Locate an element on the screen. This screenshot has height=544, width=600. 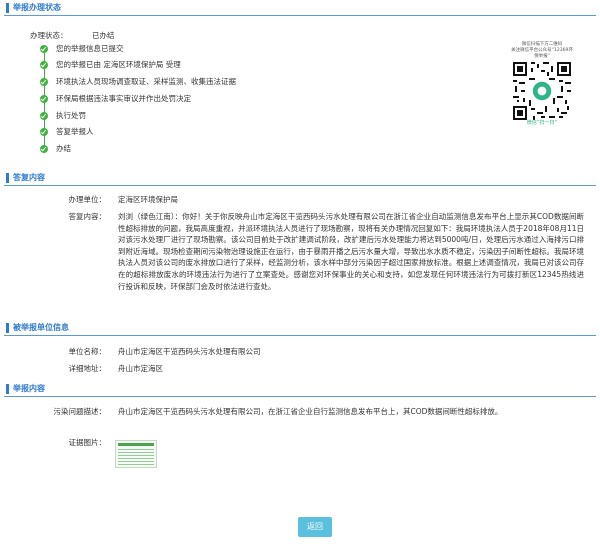
reported-name-label: 单位名称： is located at coordinates (87, 351).